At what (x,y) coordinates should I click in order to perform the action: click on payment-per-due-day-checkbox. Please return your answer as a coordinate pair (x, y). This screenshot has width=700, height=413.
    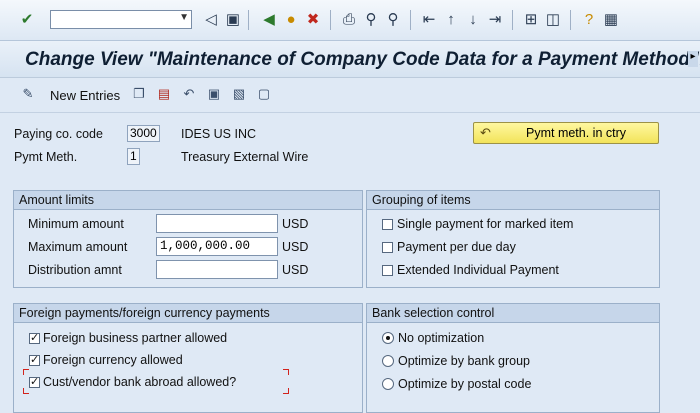
    Looking at the image, I should click on (387, 247).